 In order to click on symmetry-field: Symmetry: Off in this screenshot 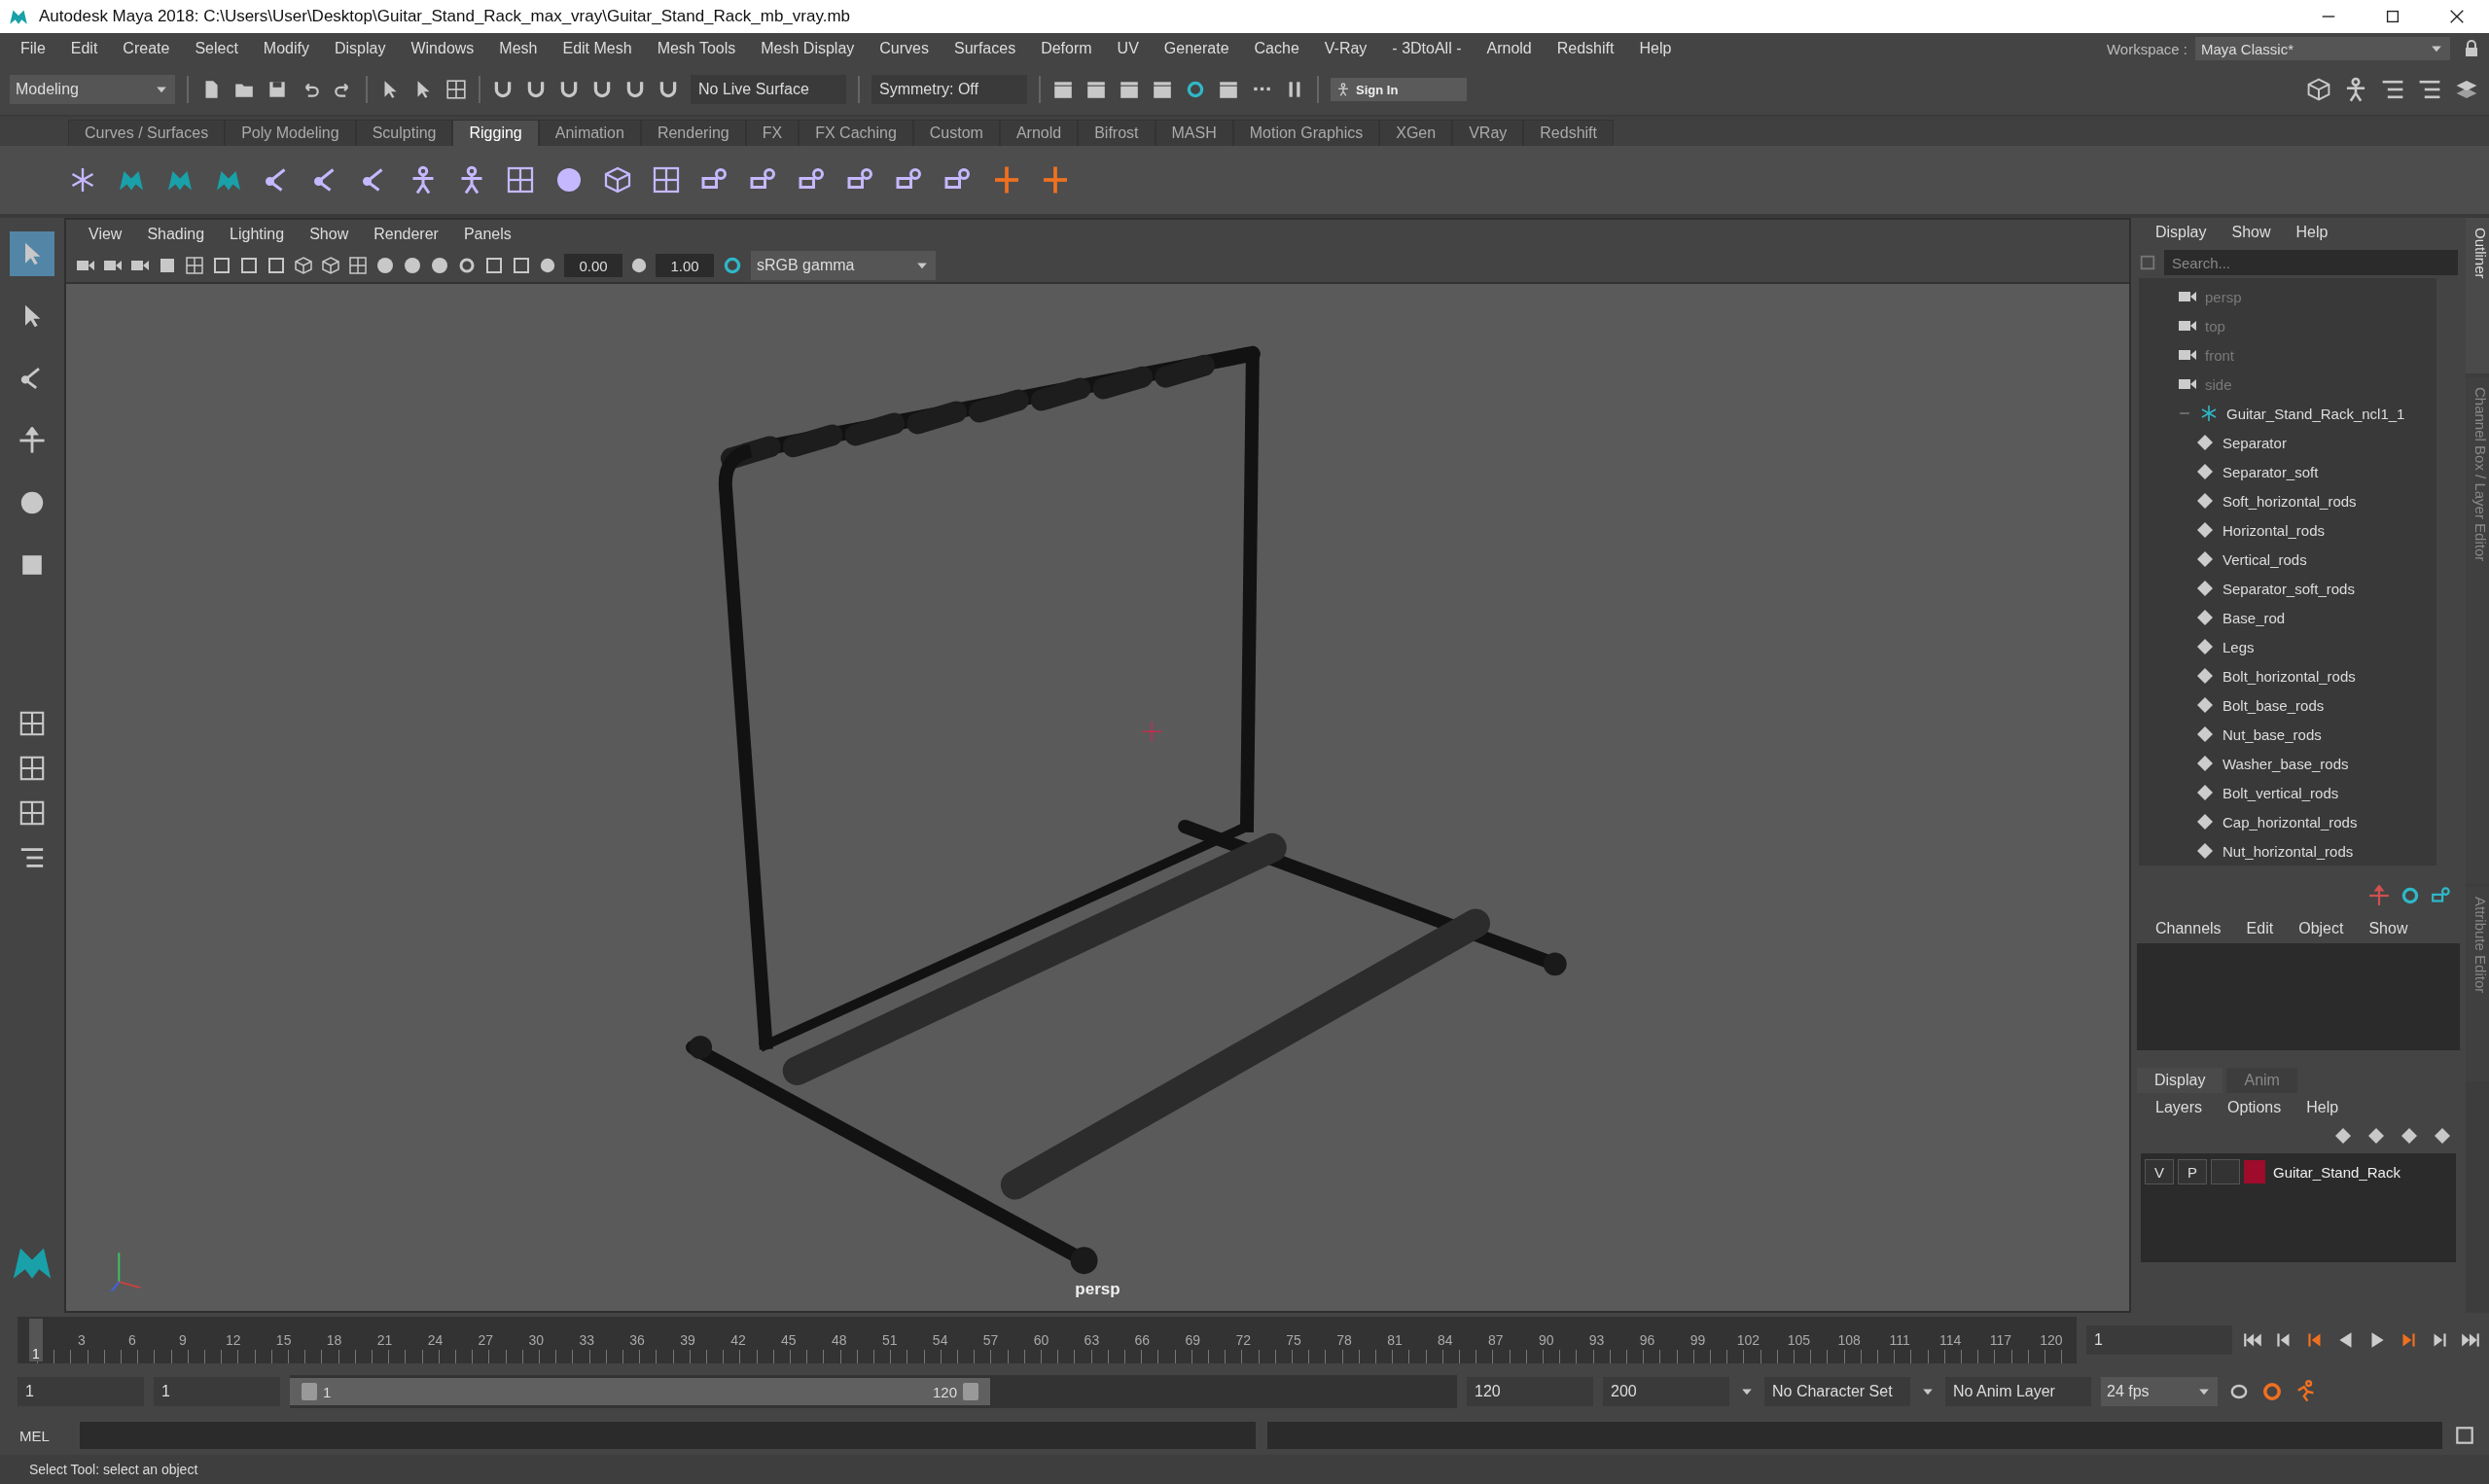, I will do `click(949, 90)`.